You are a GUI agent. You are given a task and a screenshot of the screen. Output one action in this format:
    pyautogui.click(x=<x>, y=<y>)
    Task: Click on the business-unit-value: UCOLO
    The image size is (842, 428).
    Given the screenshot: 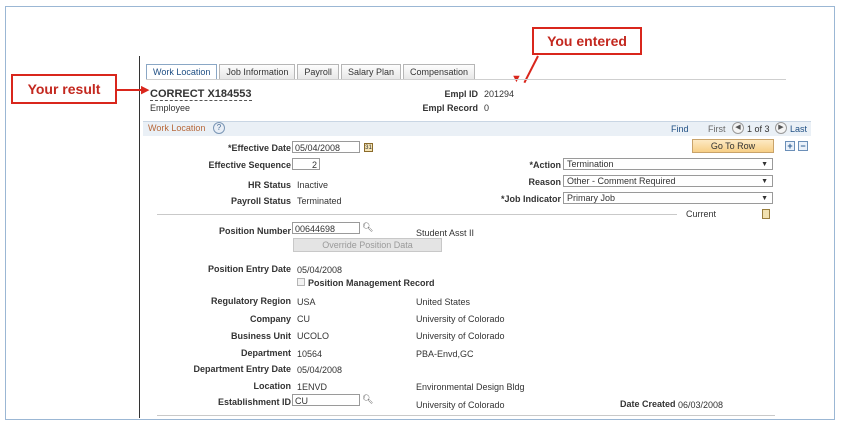 What is the action you would take?
    pyautogui.click(x=313, y=336)
    